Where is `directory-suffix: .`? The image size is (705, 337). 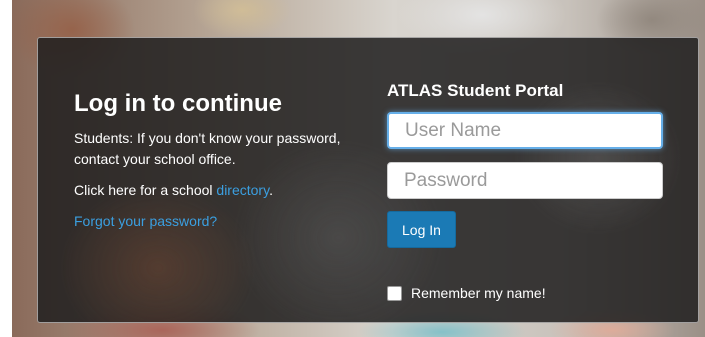 directory-suffix: . is located at coordinates (271, 190).